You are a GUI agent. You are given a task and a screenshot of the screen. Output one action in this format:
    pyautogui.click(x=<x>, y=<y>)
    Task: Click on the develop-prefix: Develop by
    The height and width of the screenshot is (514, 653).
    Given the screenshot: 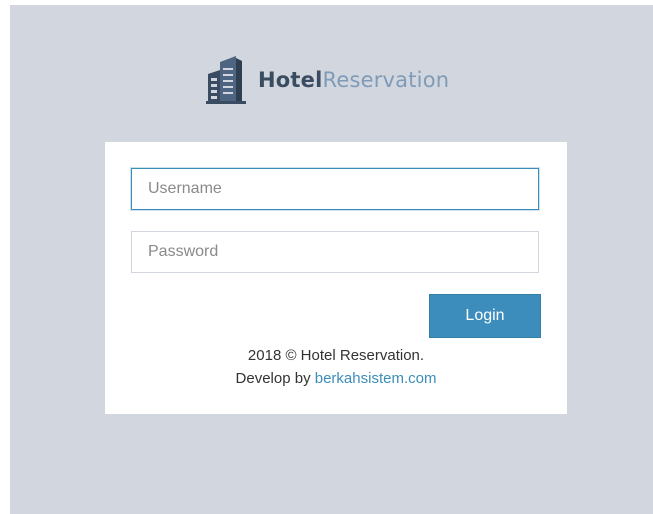 What is the action you would take?
    pyautogui.click(x=275, y=378)
    